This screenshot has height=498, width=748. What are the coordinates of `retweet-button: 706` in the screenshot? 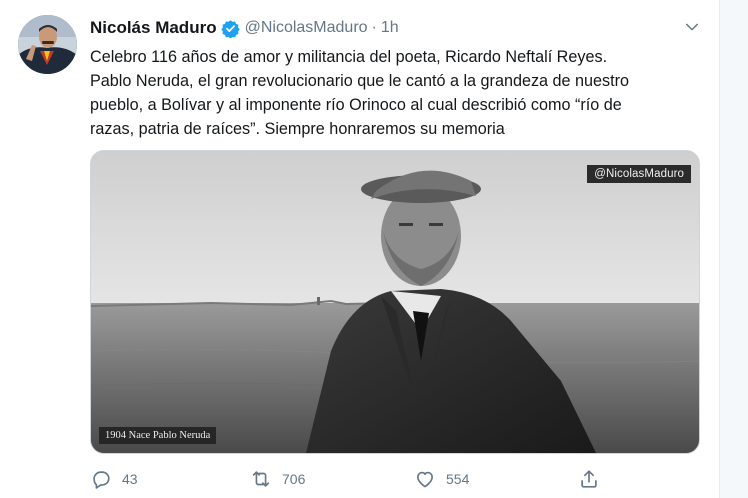 It's located at (277, 479).